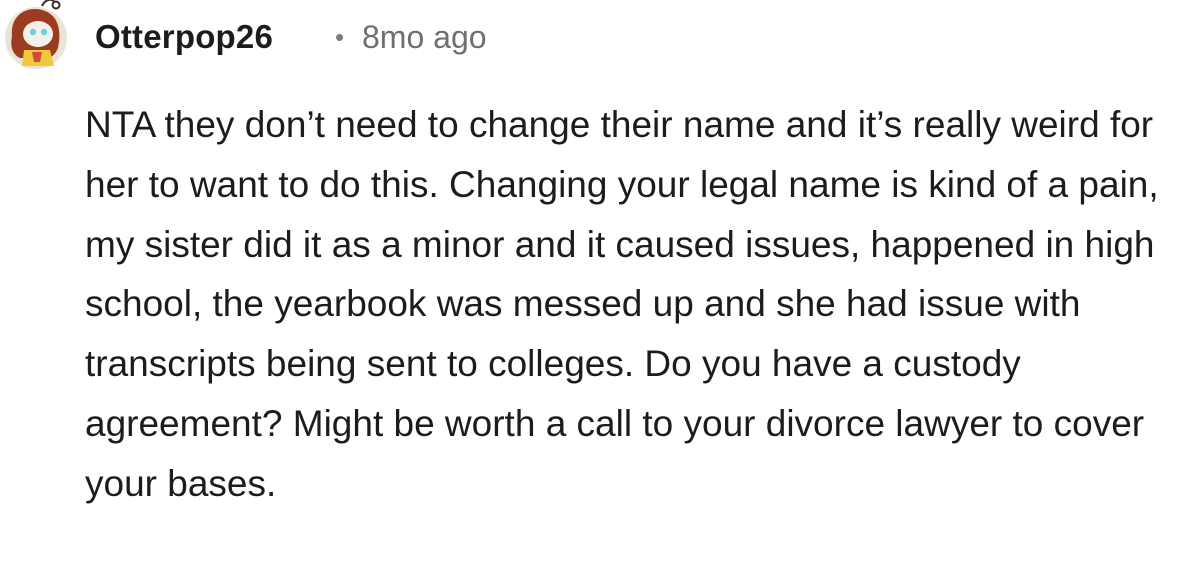 This screenshot has height=570, width=1179. What do you see at coordinates (184, 37) in the screenshot?
I see `author-username: Otterpop26` at bounding box center [184, 37].